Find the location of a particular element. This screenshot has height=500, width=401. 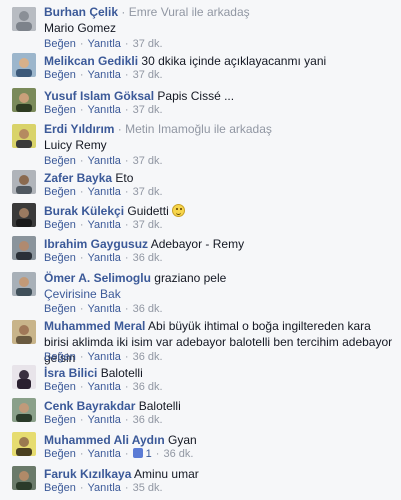

comment-author: Yusuf Islam Göksal is located at coordinates (99, 96).